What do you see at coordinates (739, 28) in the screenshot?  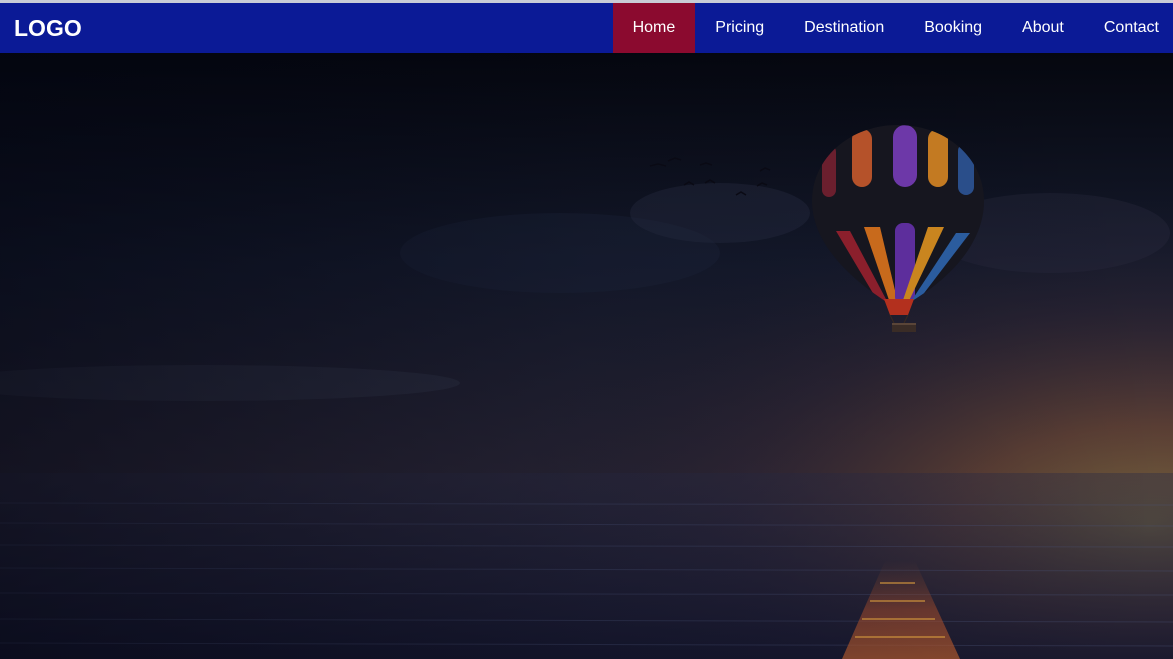 I see `nav-item-pricing: Pricing` at bounding box center [739, 28].